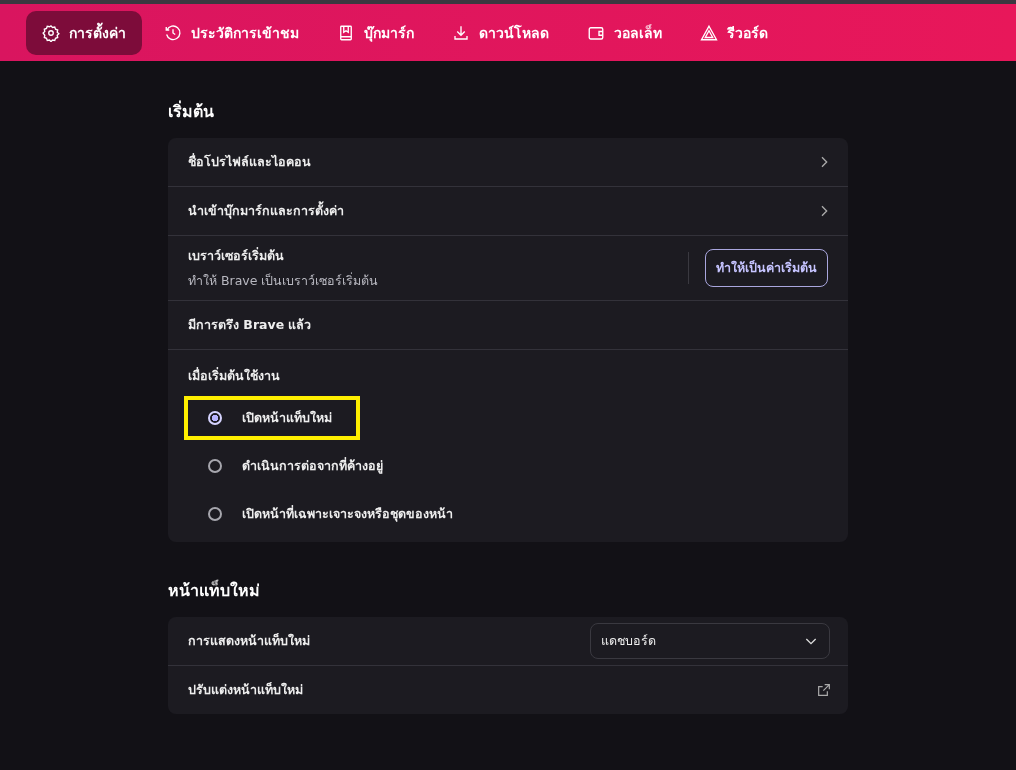 Image resolution: width=1016 pixels, height=770 pixels. What do you see at coordinates (173, 32) in the screenshot?
I see `clock-icon` at bounding box center [173, 32].